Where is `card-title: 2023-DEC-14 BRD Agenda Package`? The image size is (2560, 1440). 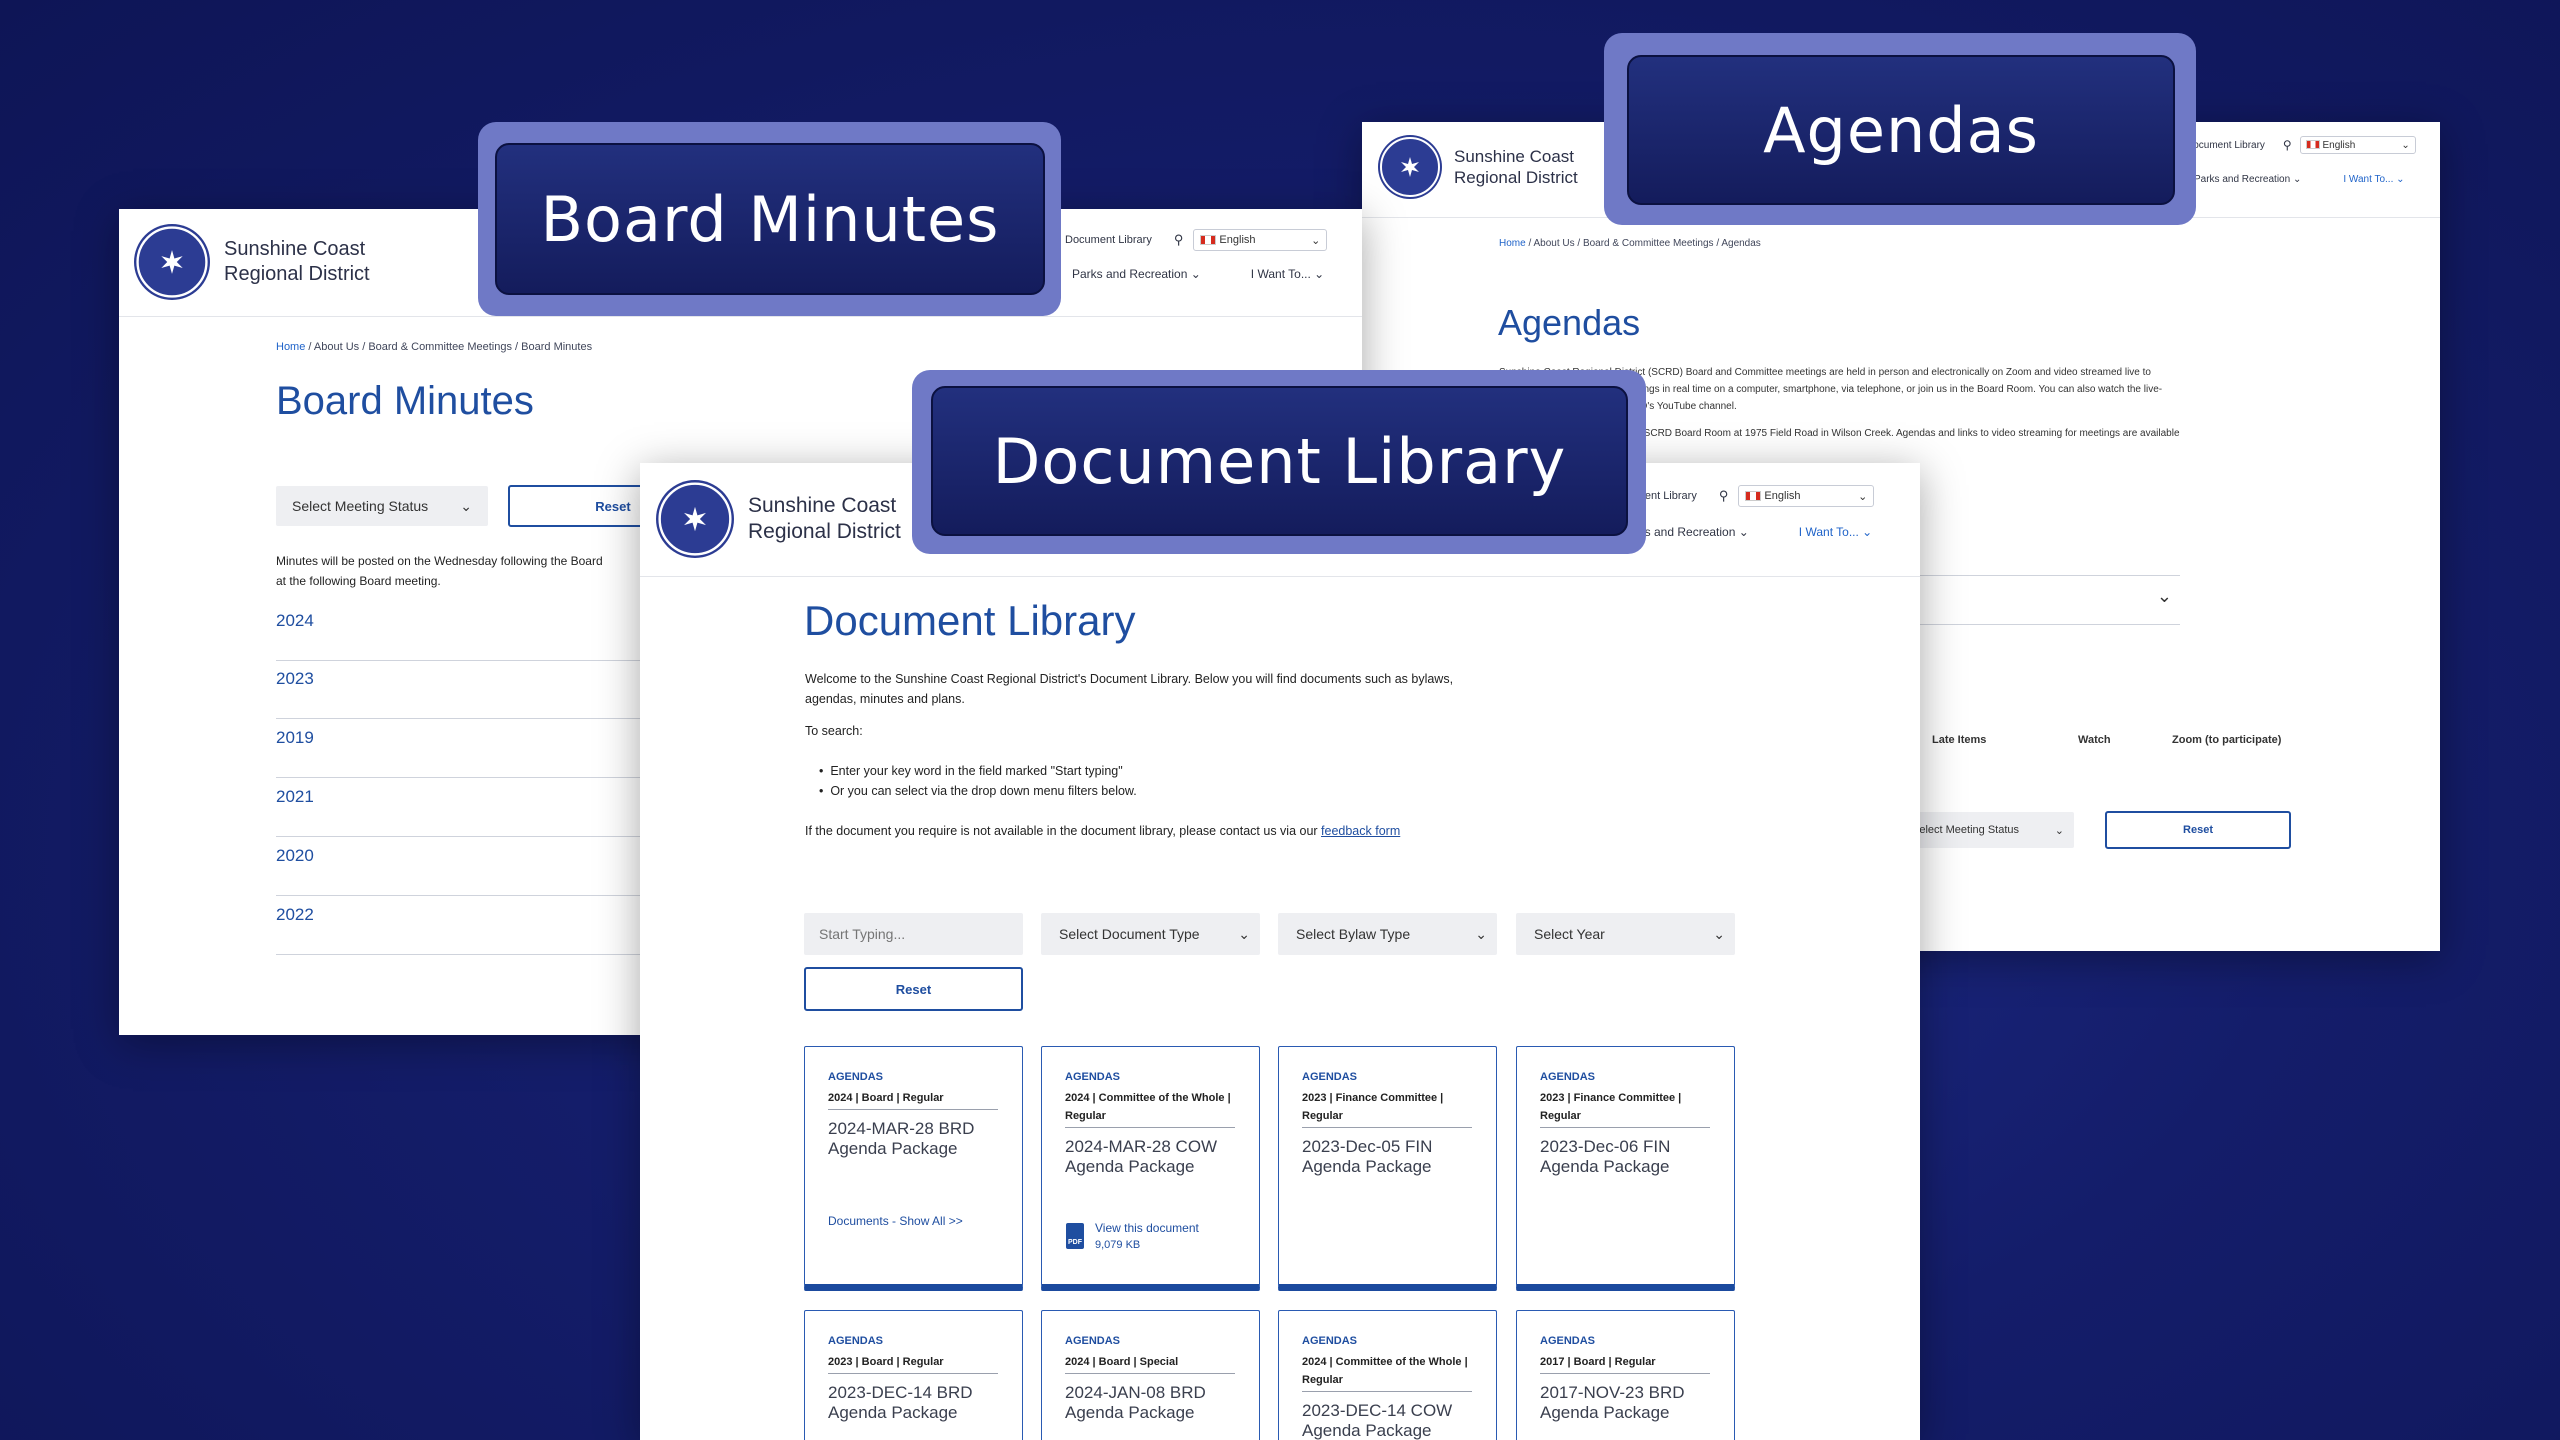 card-title: 2023-DEC-14 BRD Agenda Package is located at coordinates (918, 1403).